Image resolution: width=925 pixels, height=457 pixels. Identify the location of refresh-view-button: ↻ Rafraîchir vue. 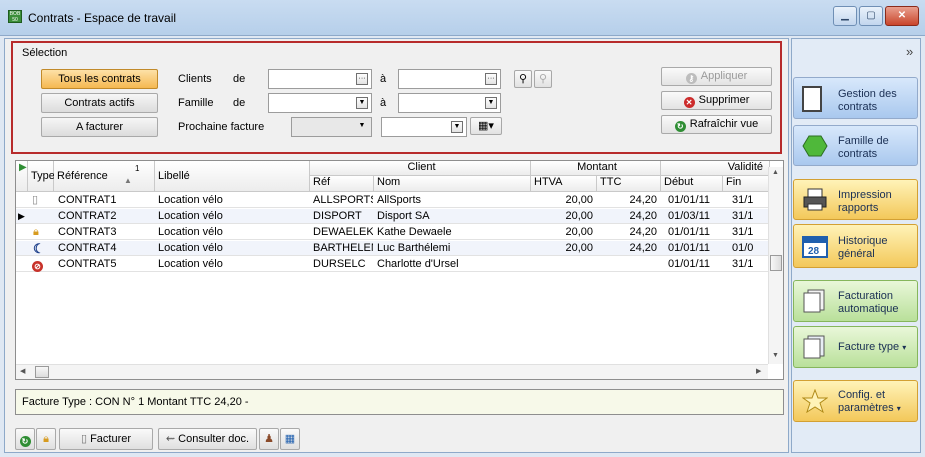
(716, 124).